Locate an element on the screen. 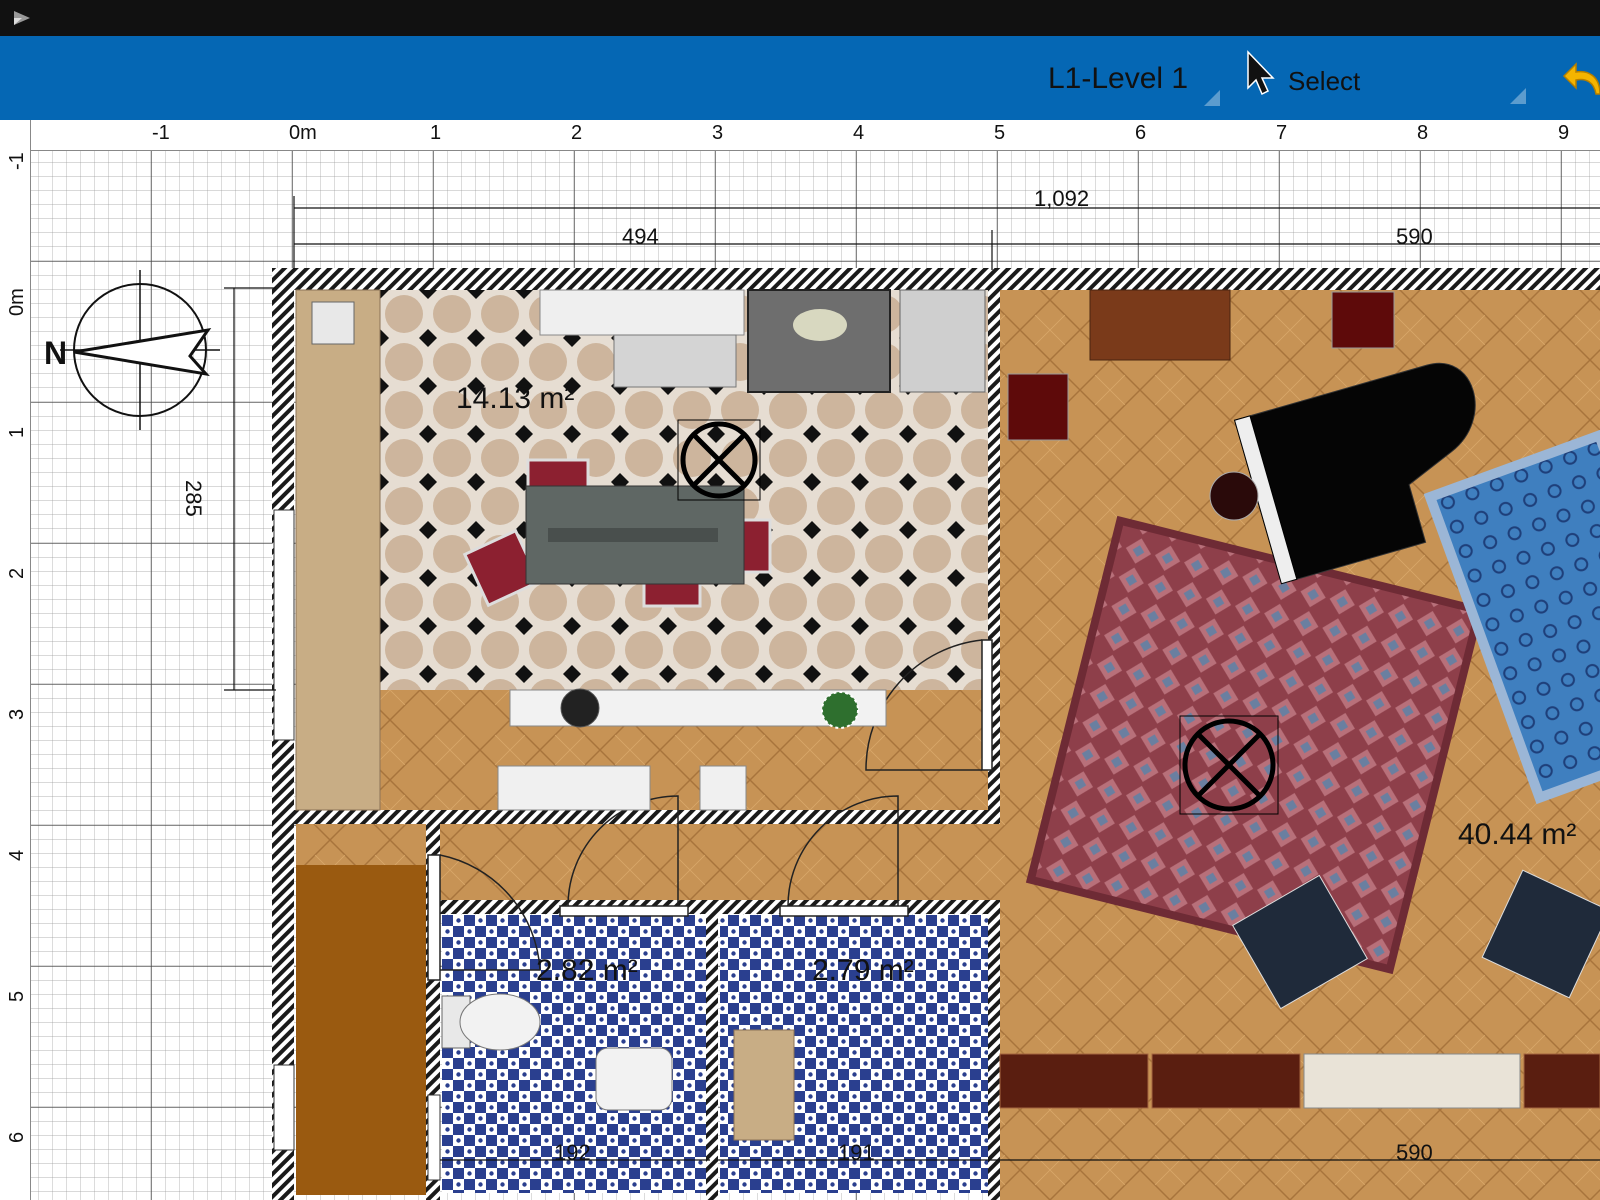 The width and height of the screenshot is (1600, 1200). table-stretcher is located at coordinates (633, 535).